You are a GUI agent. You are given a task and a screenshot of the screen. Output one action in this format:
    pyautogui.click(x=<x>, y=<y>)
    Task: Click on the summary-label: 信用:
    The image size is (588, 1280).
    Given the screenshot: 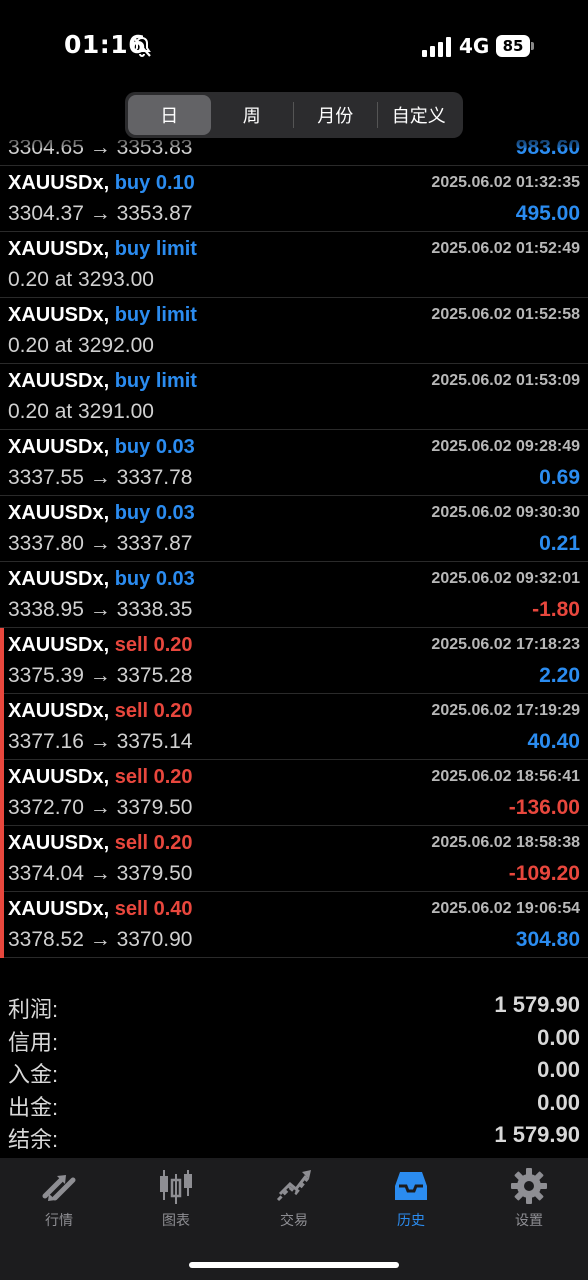 What is the action you would take?
    pyautogui.click(x=33, y=1042)
    